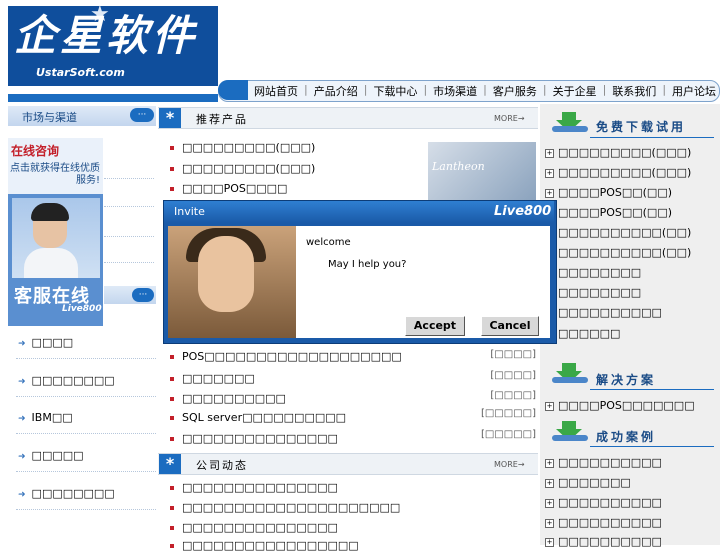 This screenshot has width=727, height=552. Describe the element at coordinates (523, 211) in the screenshot. I see `live800-logo: Live800` at that location.